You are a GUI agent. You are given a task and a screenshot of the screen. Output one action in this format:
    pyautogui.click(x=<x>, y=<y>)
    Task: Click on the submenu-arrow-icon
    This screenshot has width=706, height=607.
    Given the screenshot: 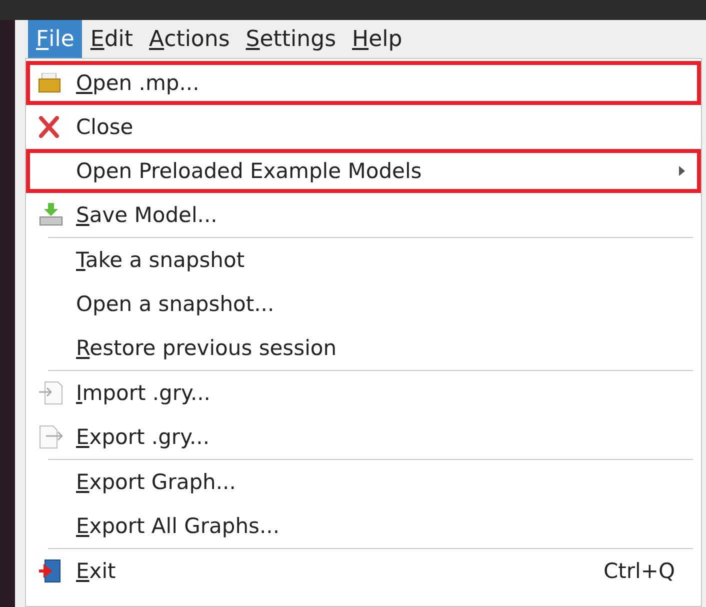 What is the action you would take?
    pyautogui.click(x=682, y=171)
    